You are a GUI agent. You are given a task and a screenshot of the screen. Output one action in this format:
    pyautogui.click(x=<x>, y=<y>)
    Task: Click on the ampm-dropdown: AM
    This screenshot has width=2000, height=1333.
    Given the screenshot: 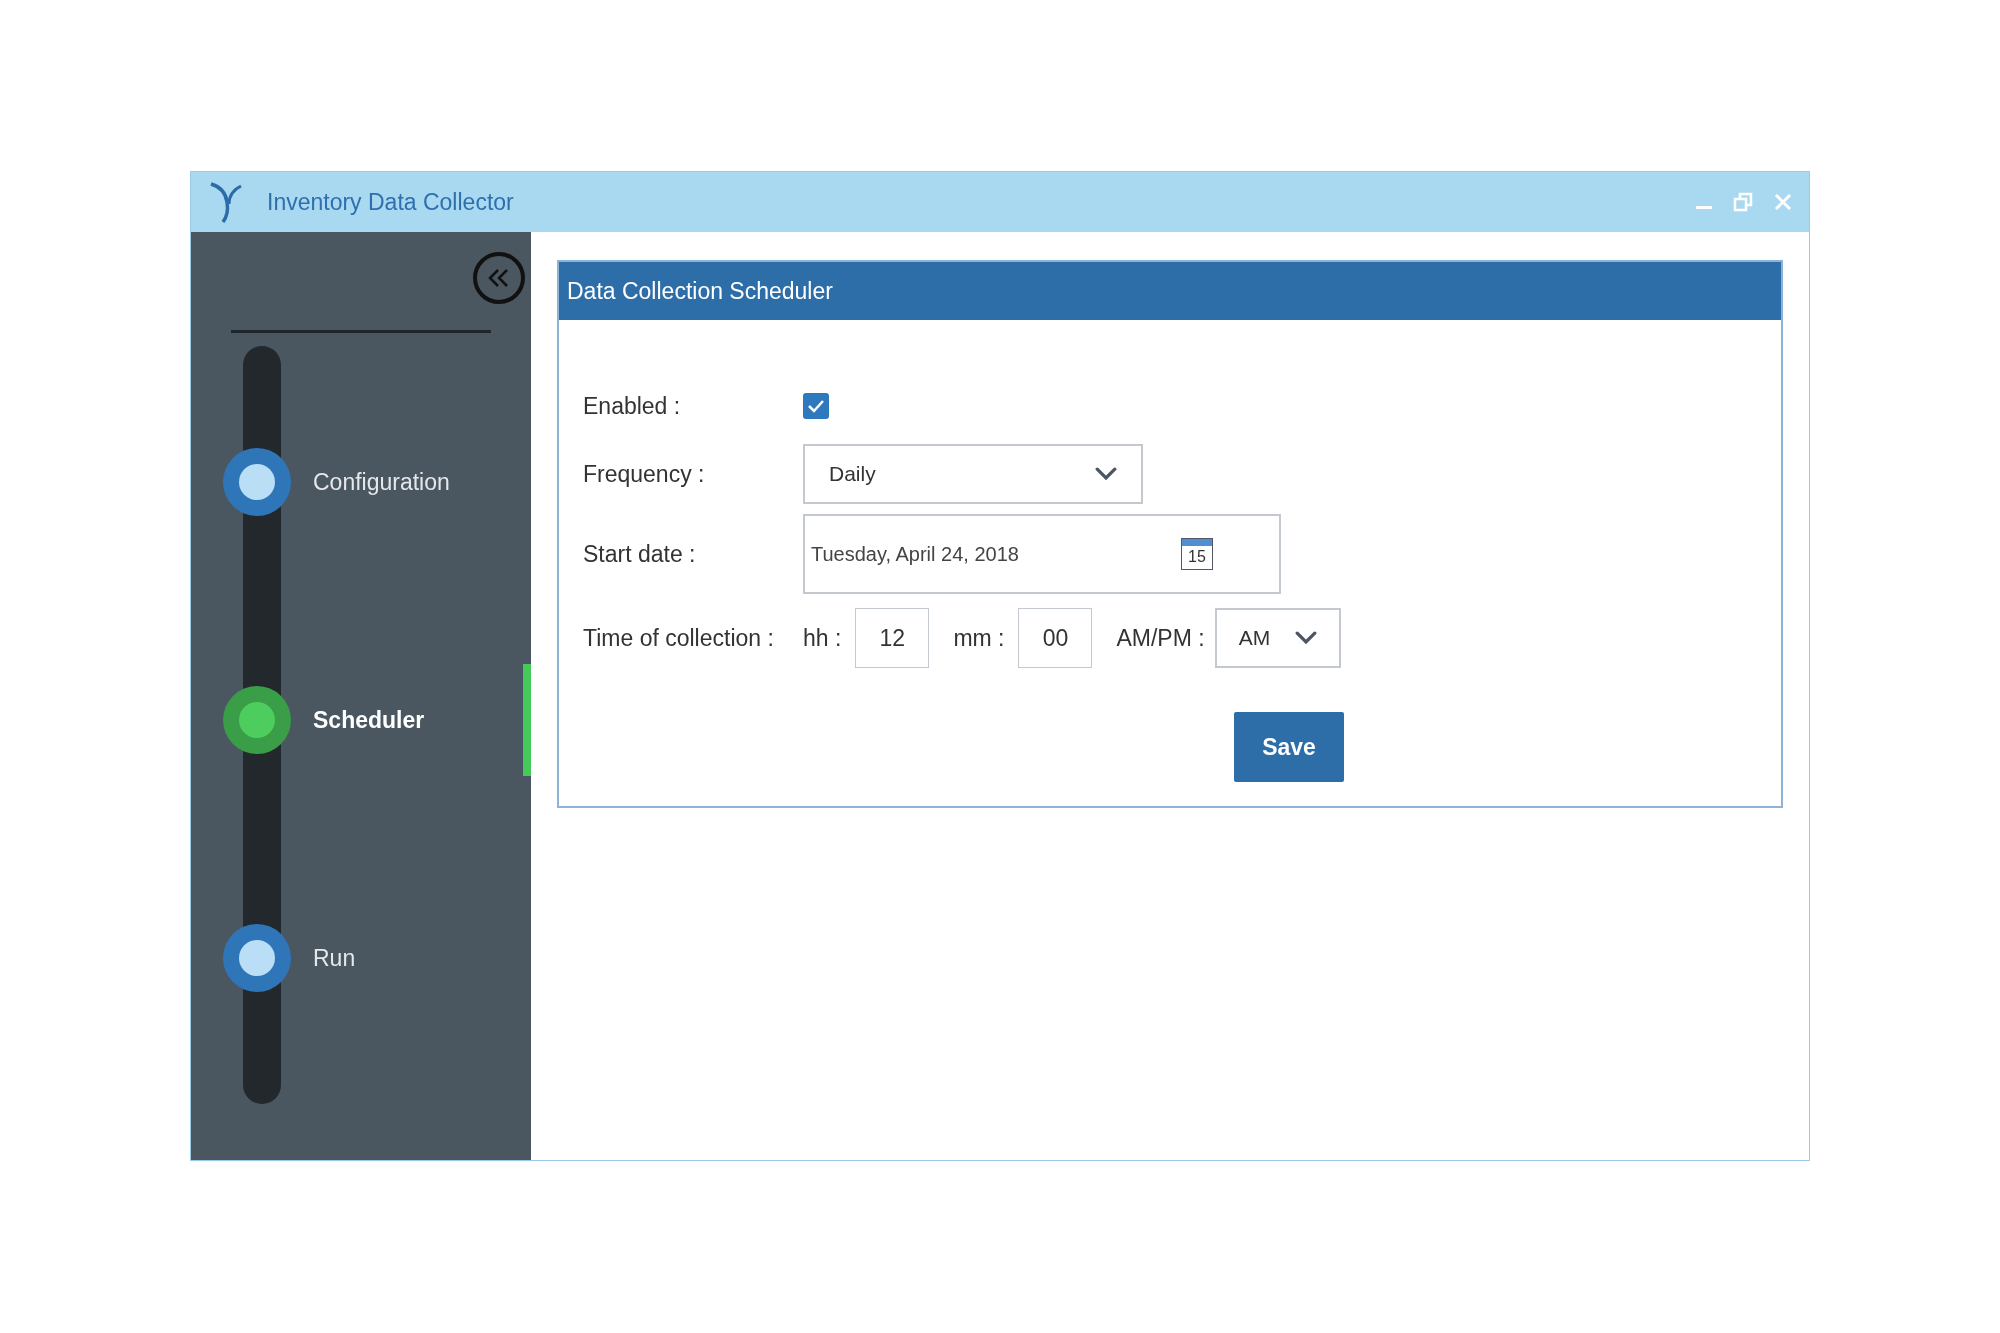 What is the action you would take?
    pyautogui.click(x=1277, y=638)
    